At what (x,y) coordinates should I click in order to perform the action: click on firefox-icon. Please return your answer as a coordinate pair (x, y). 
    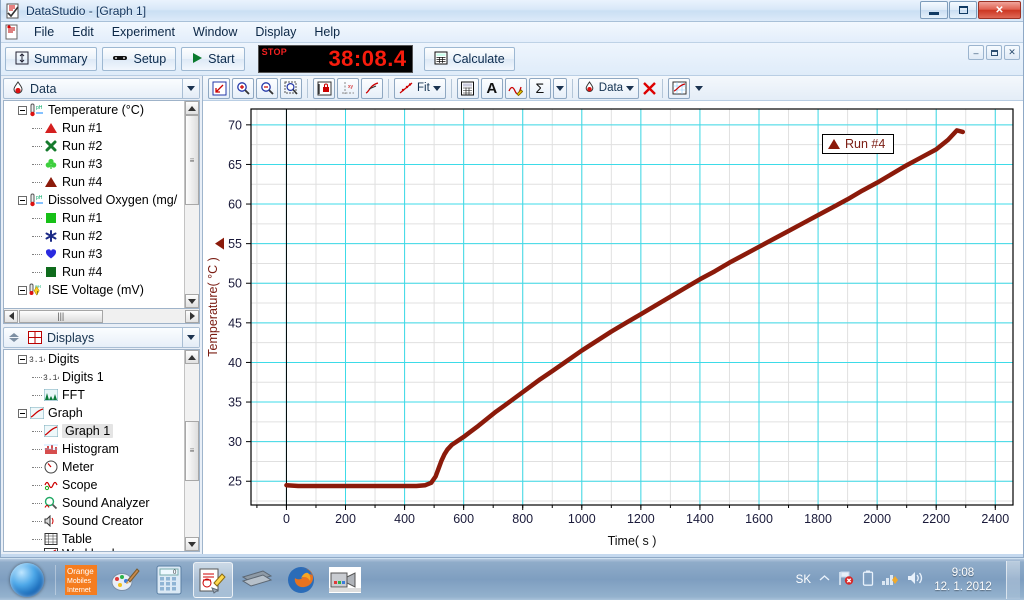
    Looking at the image, I should click on (301, 580).